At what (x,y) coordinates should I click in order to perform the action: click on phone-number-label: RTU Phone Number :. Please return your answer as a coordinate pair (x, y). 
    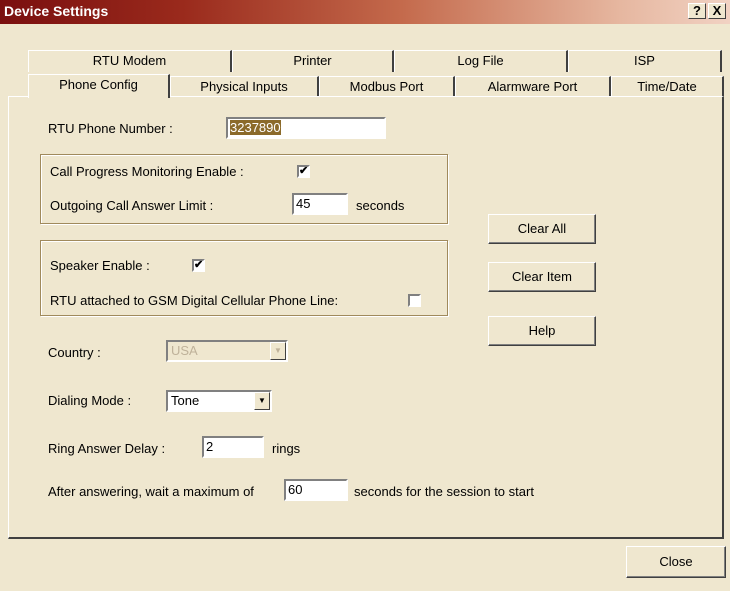
    Looking at the image, I should click on (110, 128).